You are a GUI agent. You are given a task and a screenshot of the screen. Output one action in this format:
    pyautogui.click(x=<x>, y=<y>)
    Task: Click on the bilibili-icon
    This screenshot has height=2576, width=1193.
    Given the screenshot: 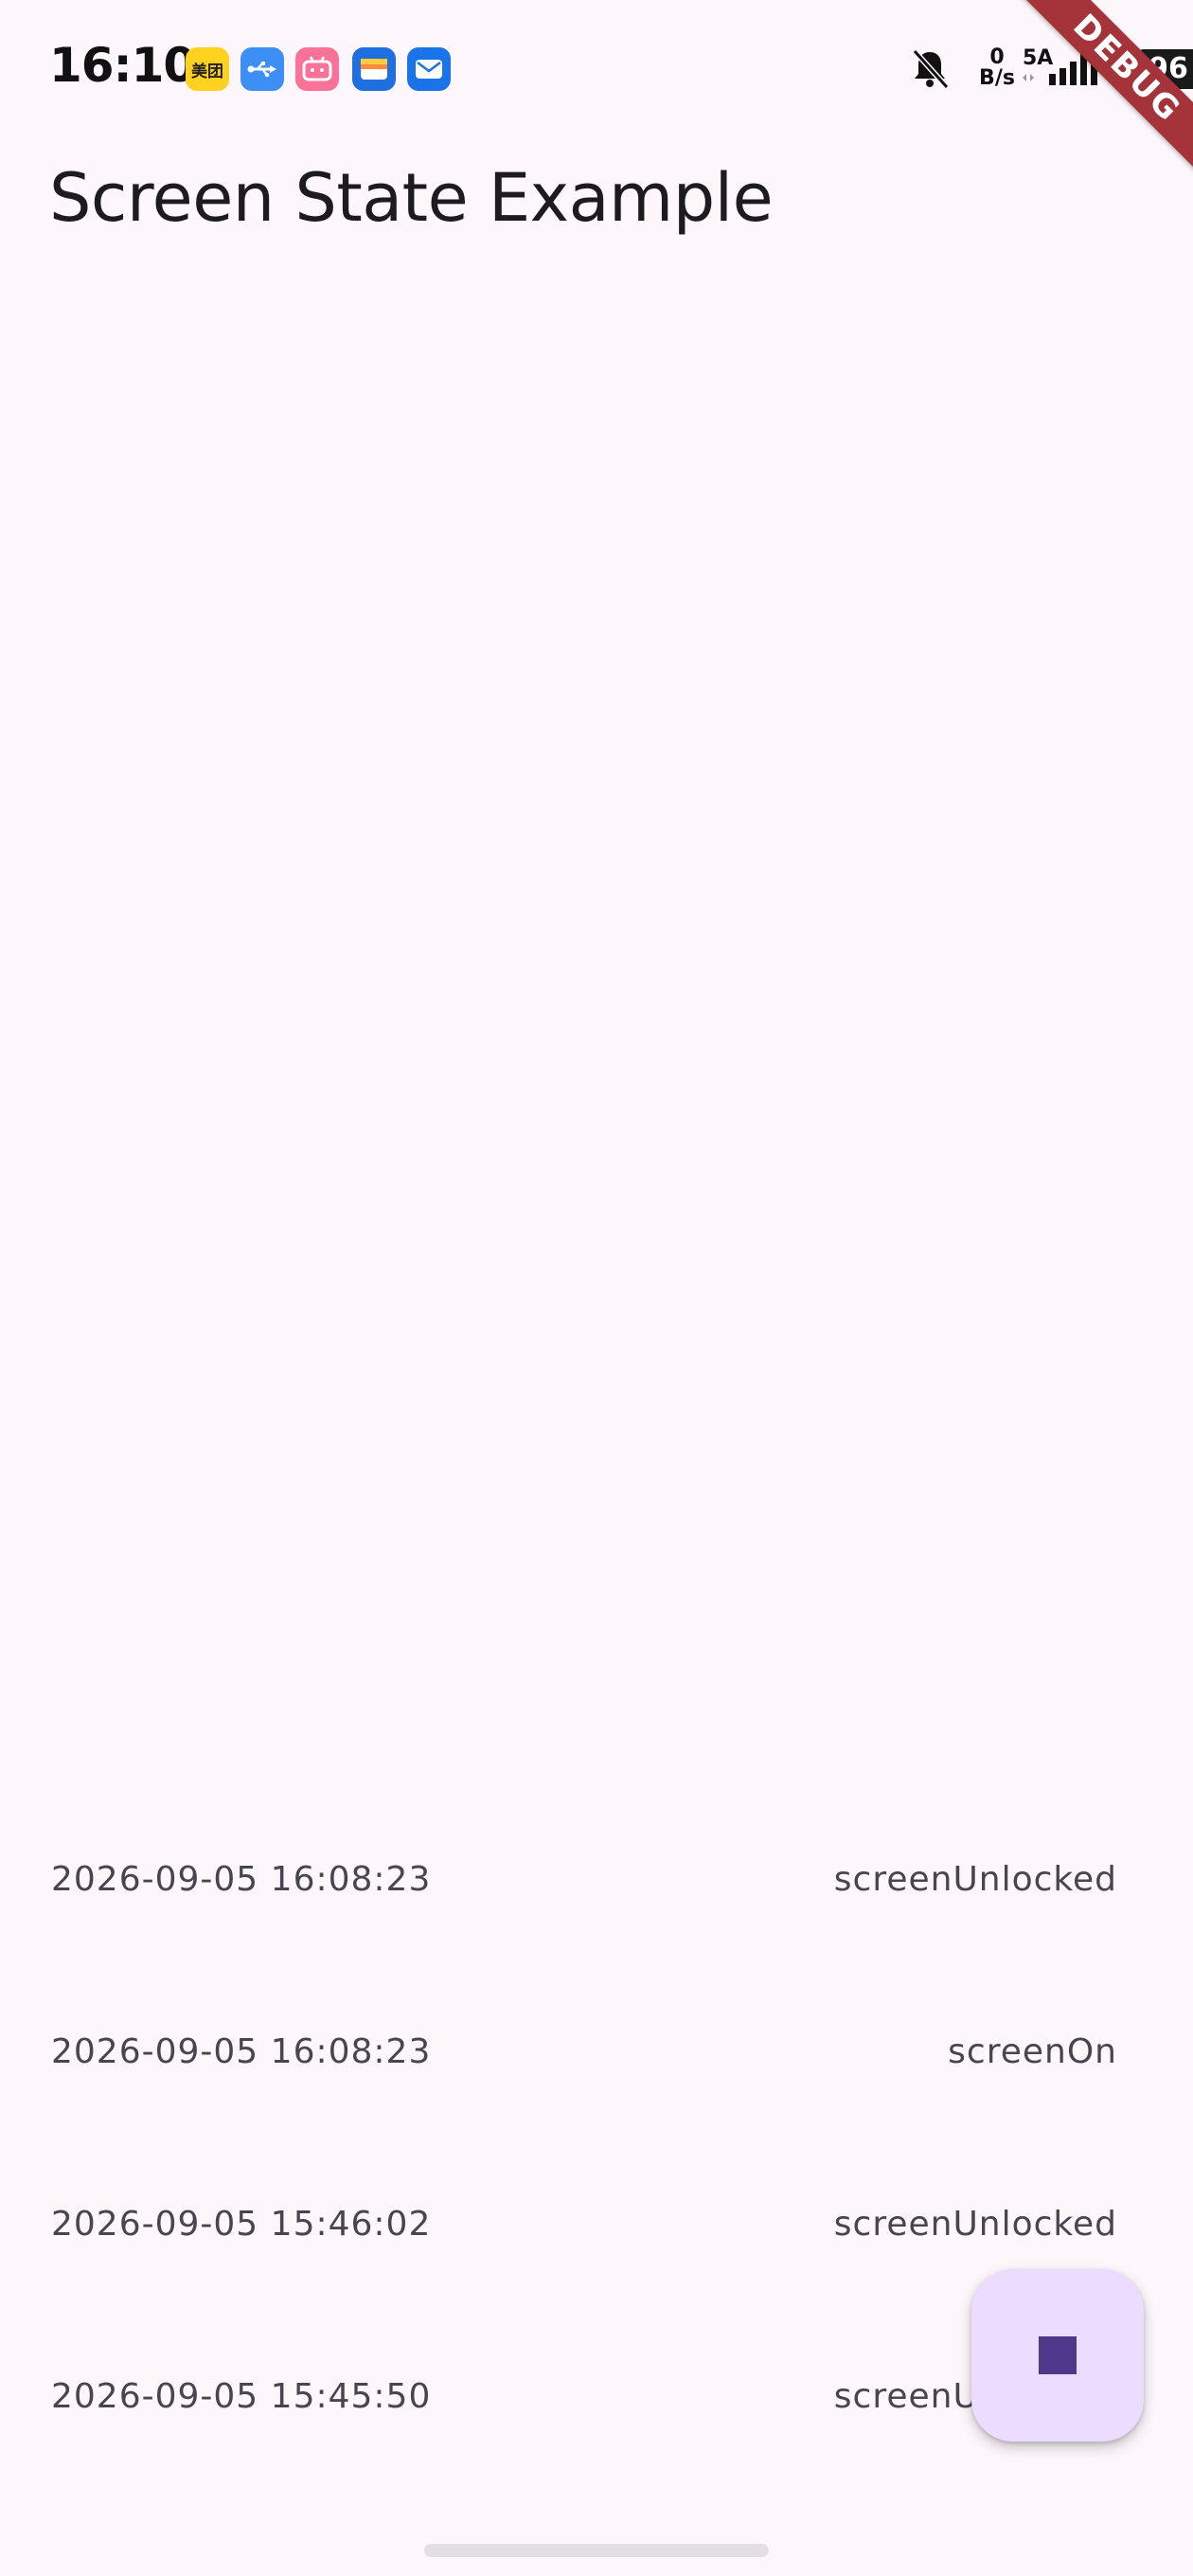 What is the action you would take?
    pyautogui.click(x=317, y=69)
    